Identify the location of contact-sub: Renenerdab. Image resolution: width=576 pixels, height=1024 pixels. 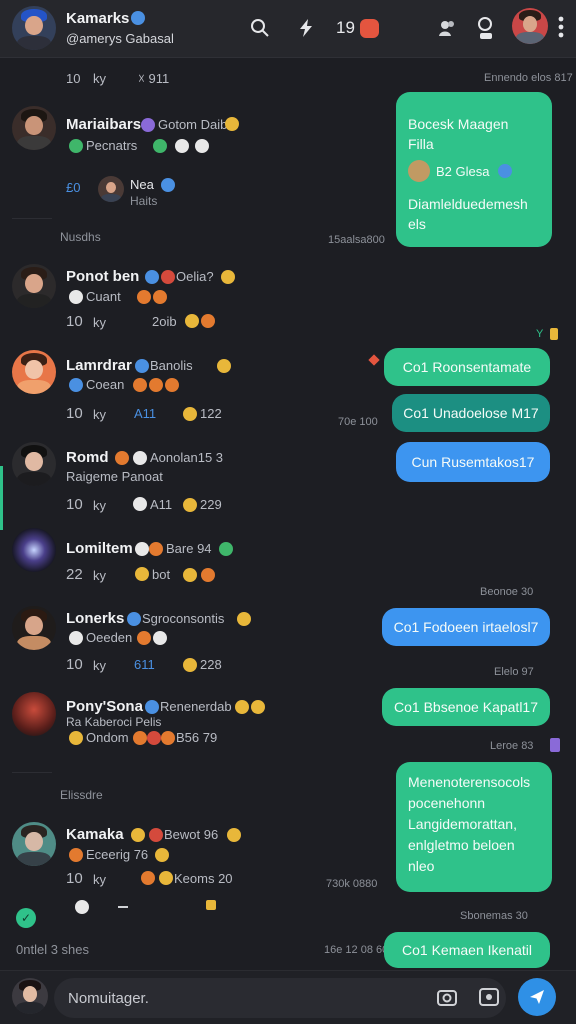
(196, 706).